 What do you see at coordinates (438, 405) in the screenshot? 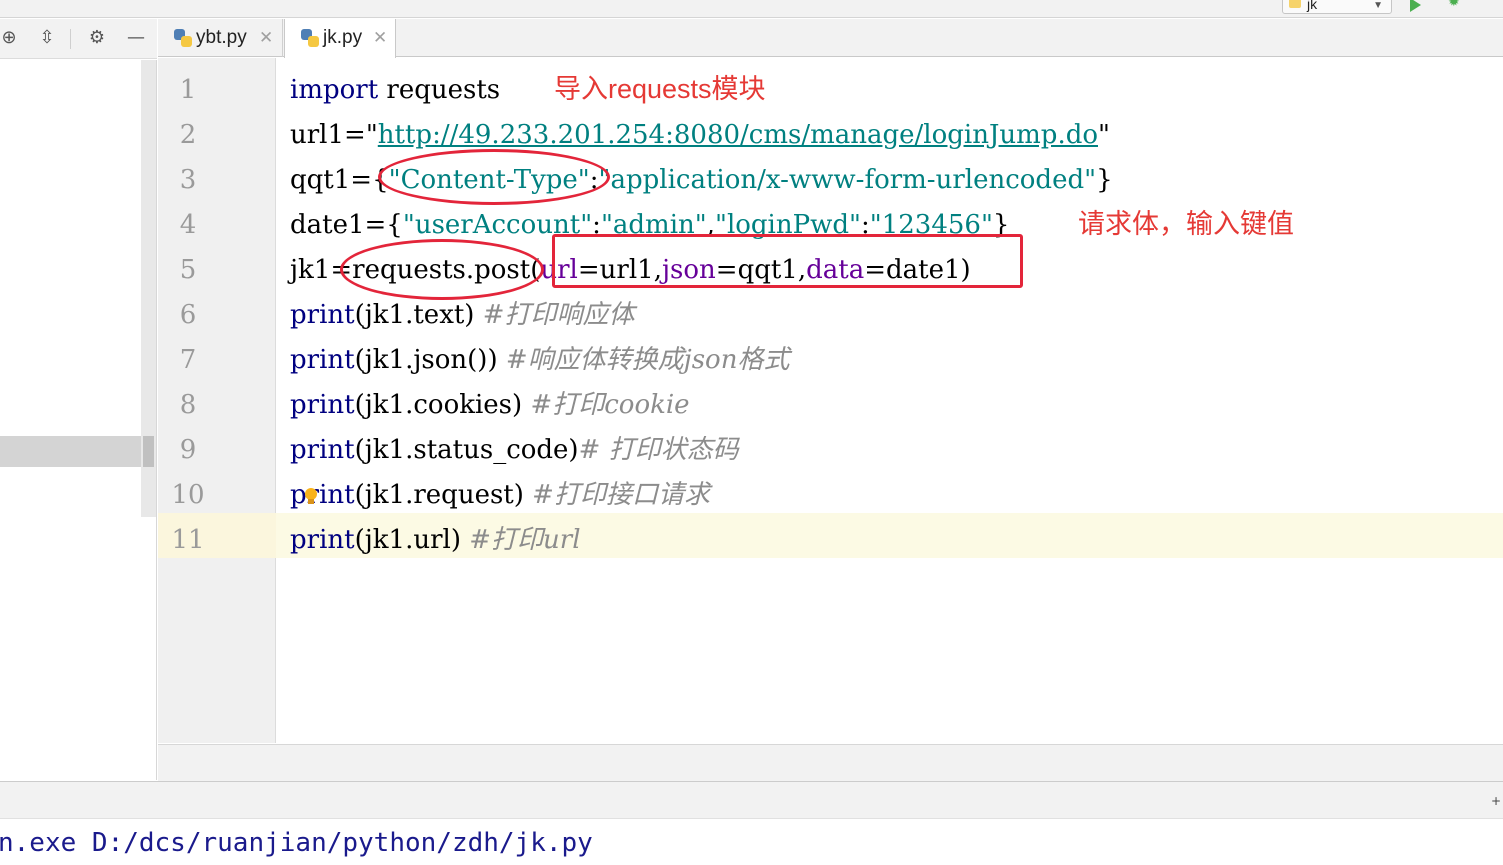
I see `code-text: (jk1.cookies)` at bounding box center [438, 405].